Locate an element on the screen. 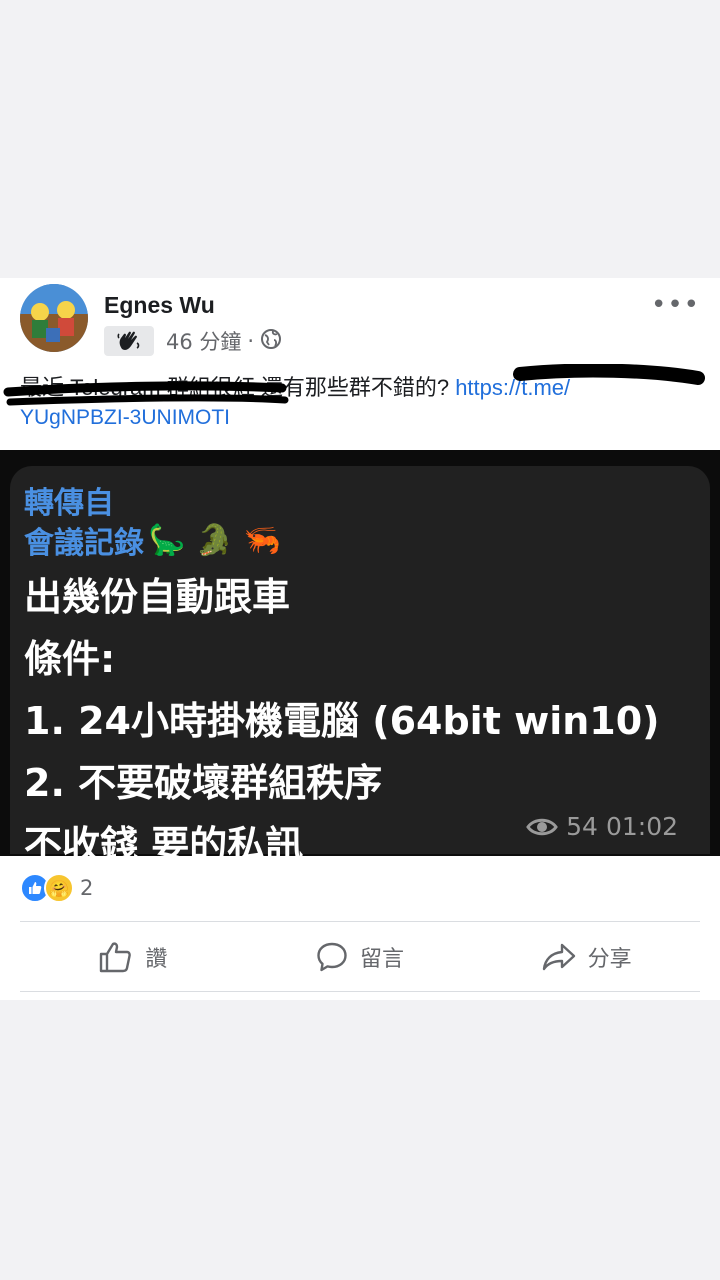 The image size is (720, 1280). globe-icon is located at coordinates (271, 341).